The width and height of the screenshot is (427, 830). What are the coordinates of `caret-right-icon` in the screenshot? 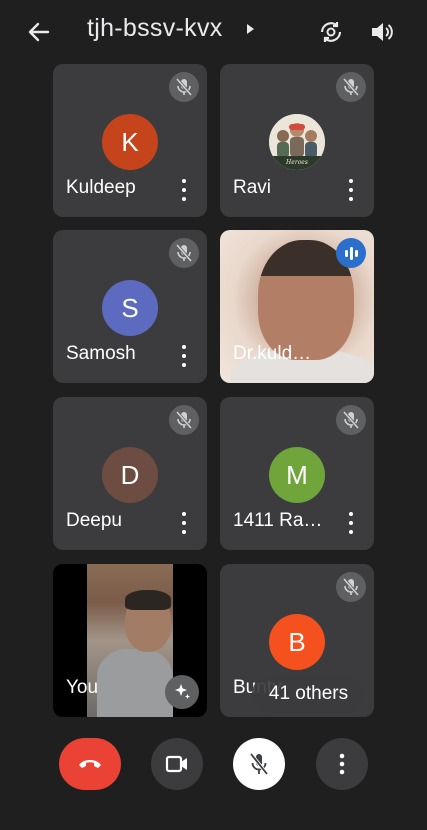 It's located at (250, 29).